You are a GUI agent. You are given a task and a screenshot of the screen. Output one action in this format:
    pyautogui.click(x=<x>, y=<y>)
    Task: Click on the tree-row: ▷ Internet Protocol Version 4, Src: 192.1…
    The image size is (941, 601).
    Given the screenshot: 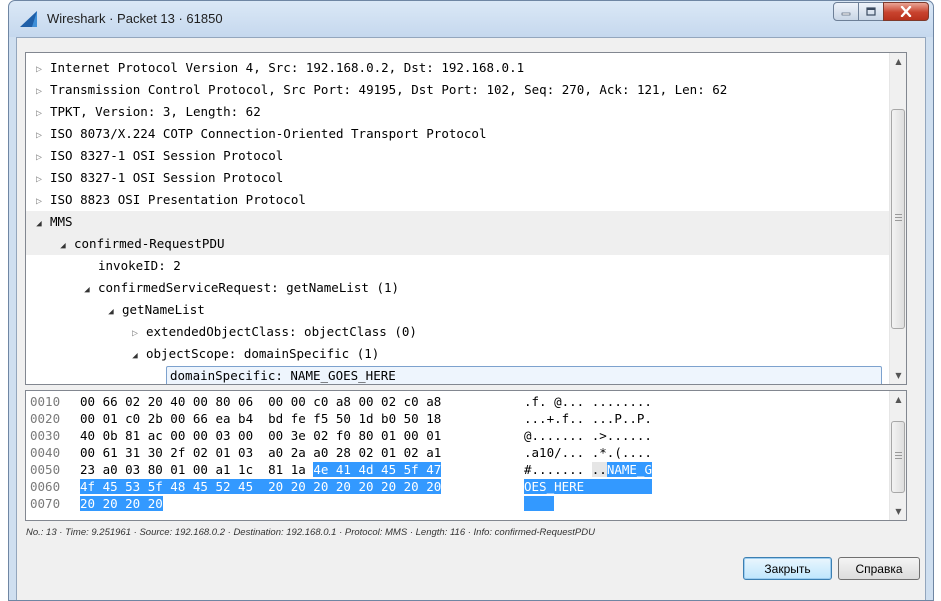 What is the action you would take?
    pyautogui.click(x=457, y=68)
    